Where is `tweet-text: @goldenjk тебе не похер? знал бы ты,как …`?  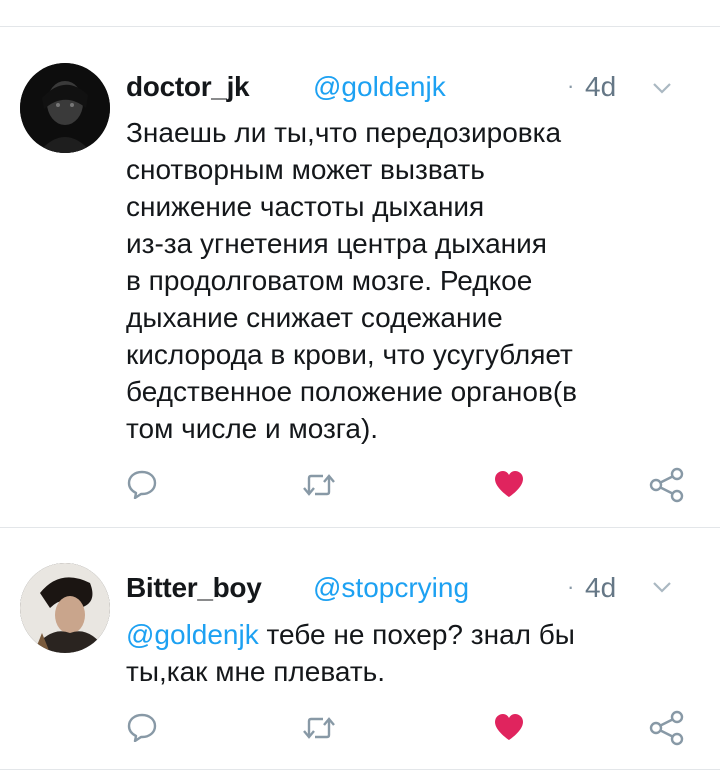
tweet-text: @goldenjk тебе не похер? знал бы ты,как … is located at coordinates (406, 653).